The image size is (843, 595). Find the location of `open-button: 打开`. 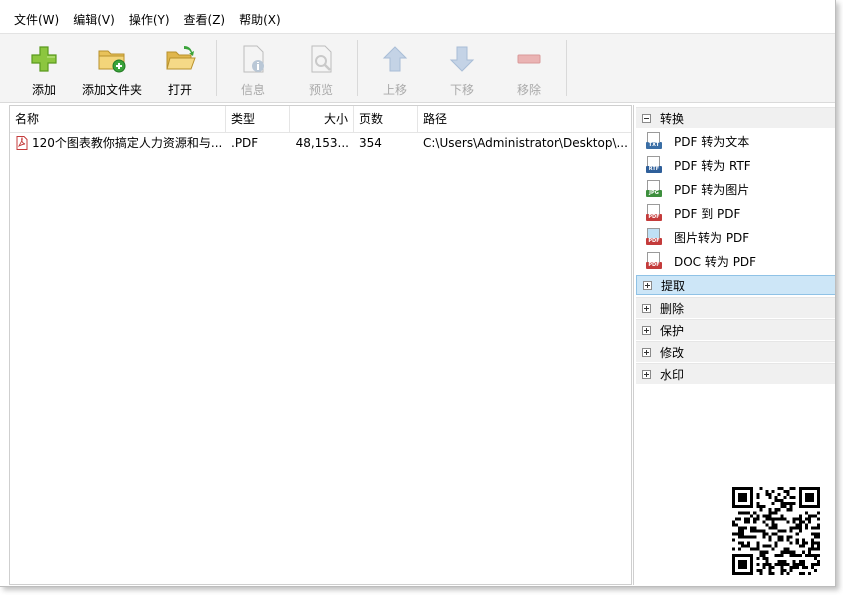

open-button: 打开 is located at coordinates (180, 68).